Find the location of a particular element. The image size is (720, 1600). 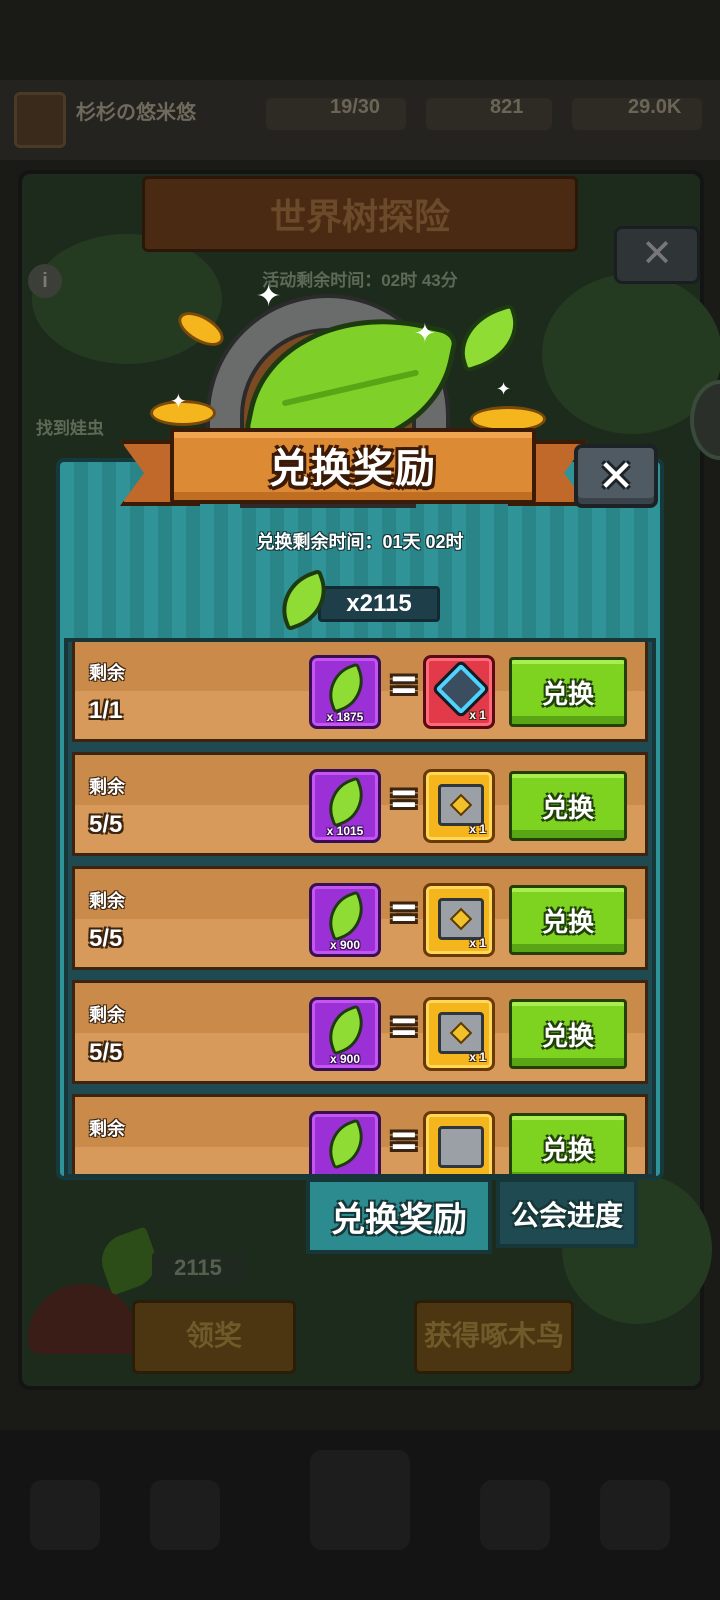

exchange-row: 剩余 5/5 x 1015 = x 1 兑换 is located at coordinates (360, 804).